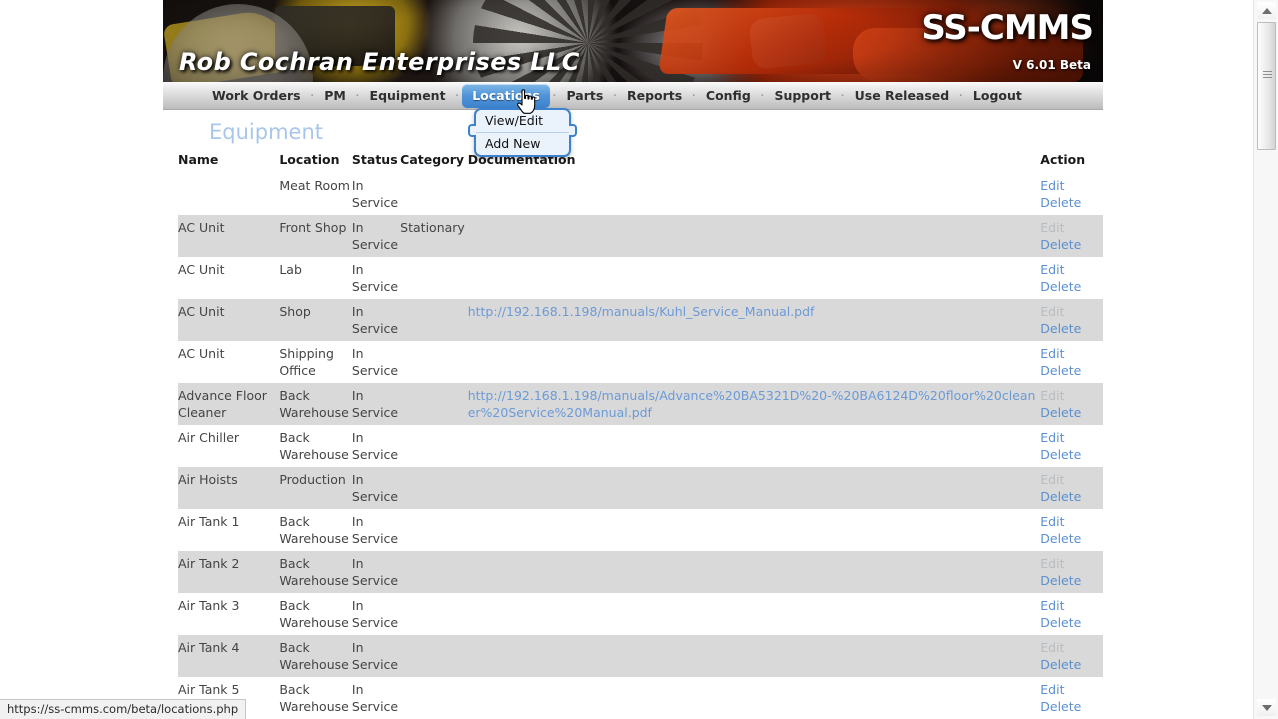 This screenshot has width=1278, height=719. What do you see at coordinates (408, 96) in the screenshot?
I see `nav-item-equipment: Equipment` at bounding box center [408, 96].